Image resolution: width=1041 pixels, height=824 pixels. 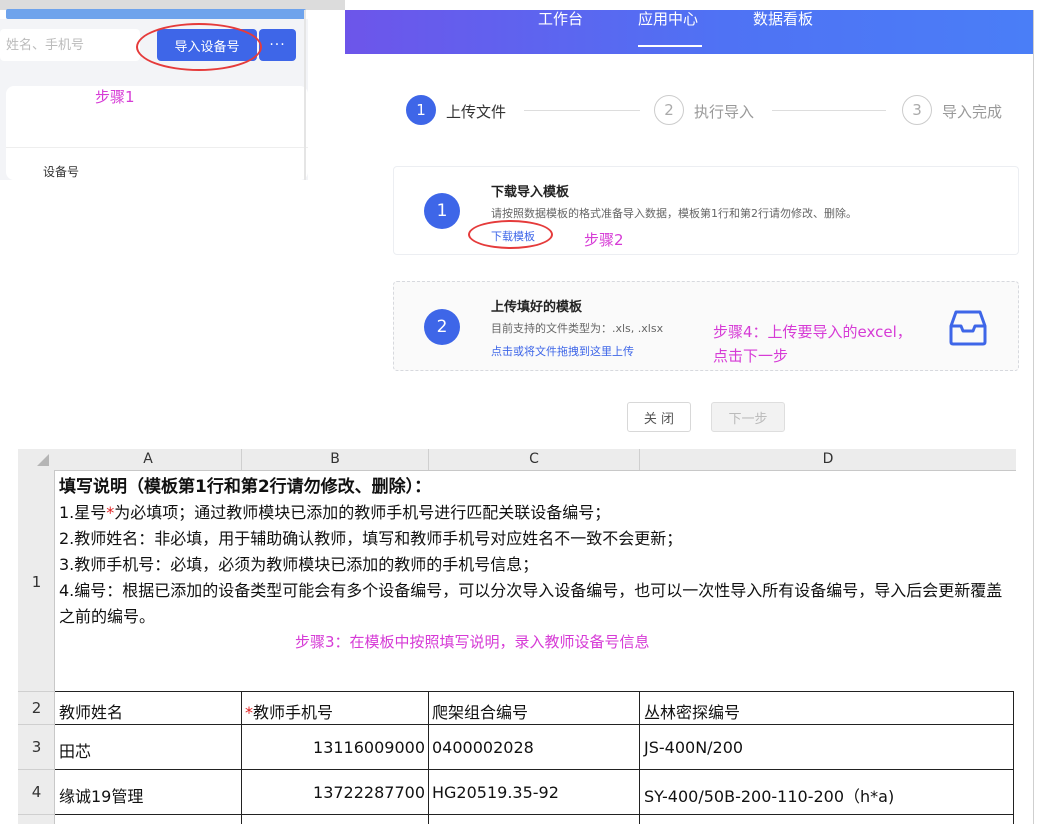 I want to click on header-jungle-code: 丛林密探编号, so click(x=692, y=711).